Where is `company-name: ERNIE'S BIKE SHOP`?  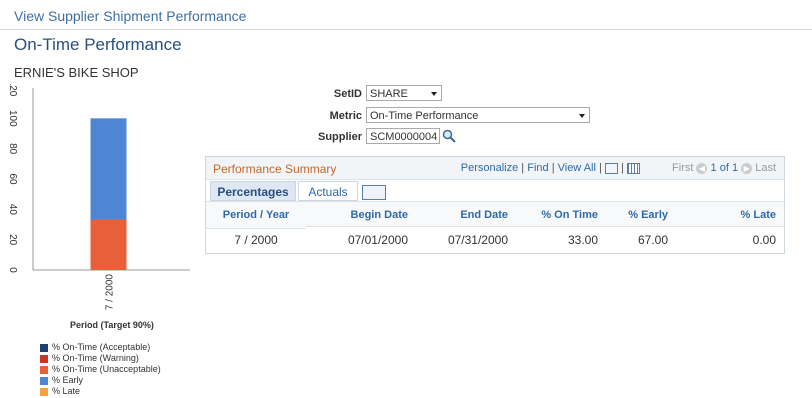 company-name: ERNIE'S BIKE SHOP is located at coordinates (76, 72).